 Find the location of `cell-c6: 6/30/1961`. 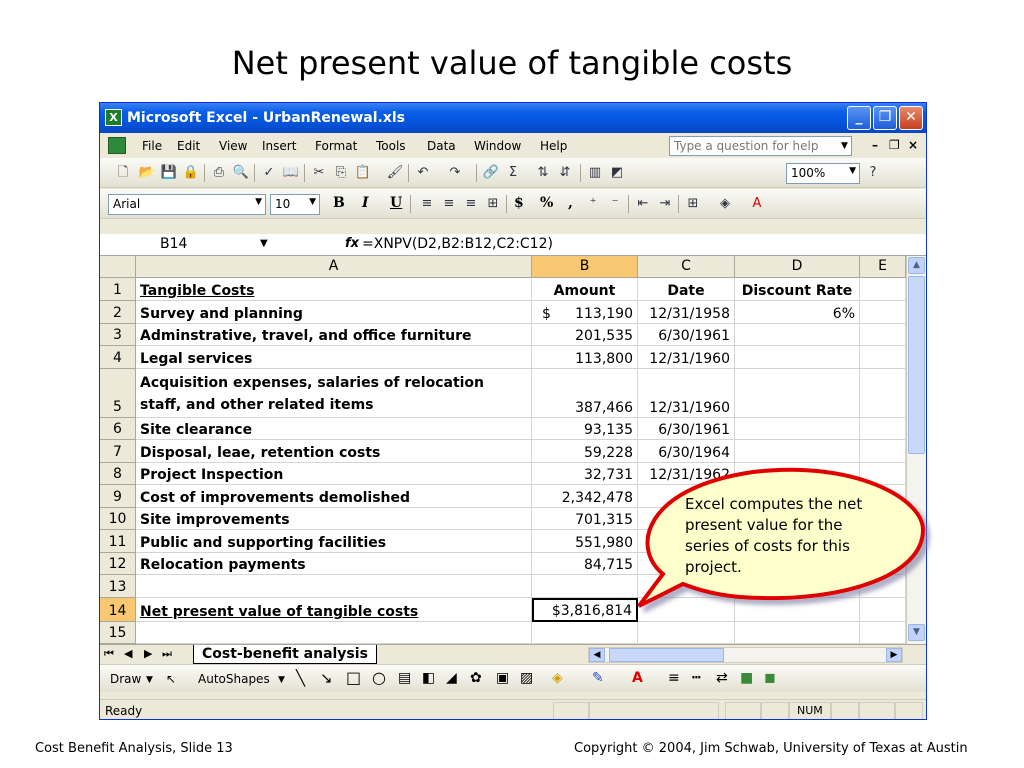

cell-c6: 6/30/1961 is located at coordinates (686, 429).